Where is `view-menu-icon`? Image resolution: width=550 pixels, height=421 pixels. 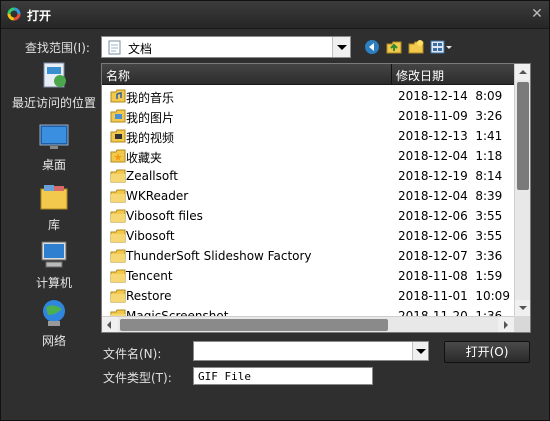
view-menu-icon is located at coordinates (442, 47).